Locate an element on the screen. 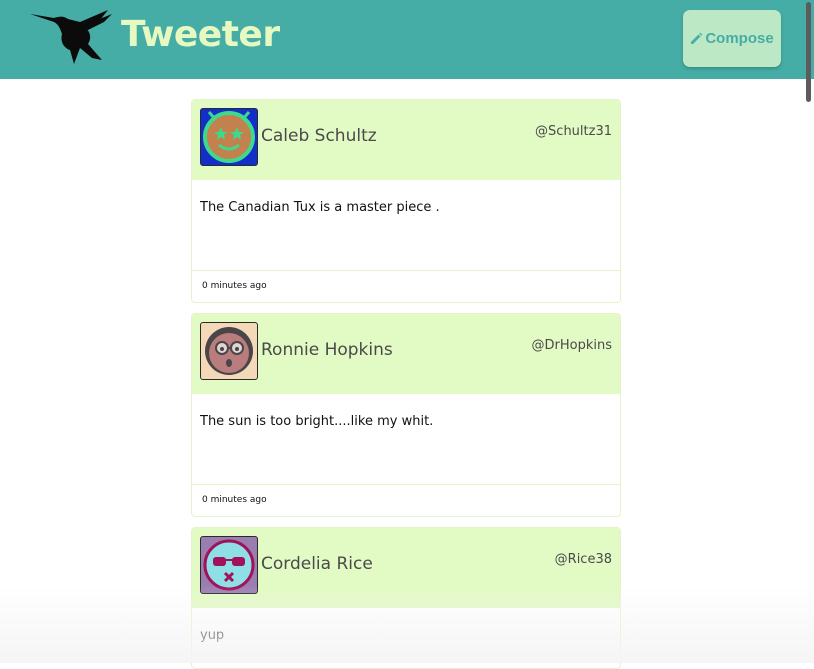 The width and height of the screenshot is (814, 669). glasses-face-avatar is located at coordinates (229, 351).